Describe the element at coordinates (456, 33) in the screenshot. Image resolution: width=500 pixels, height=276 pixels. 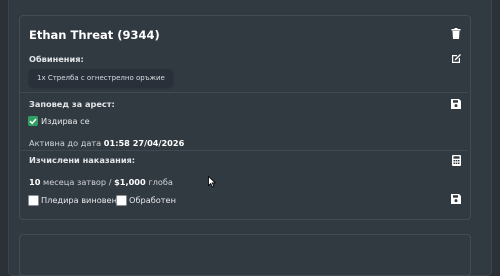
I see `trash-icon` at that location.